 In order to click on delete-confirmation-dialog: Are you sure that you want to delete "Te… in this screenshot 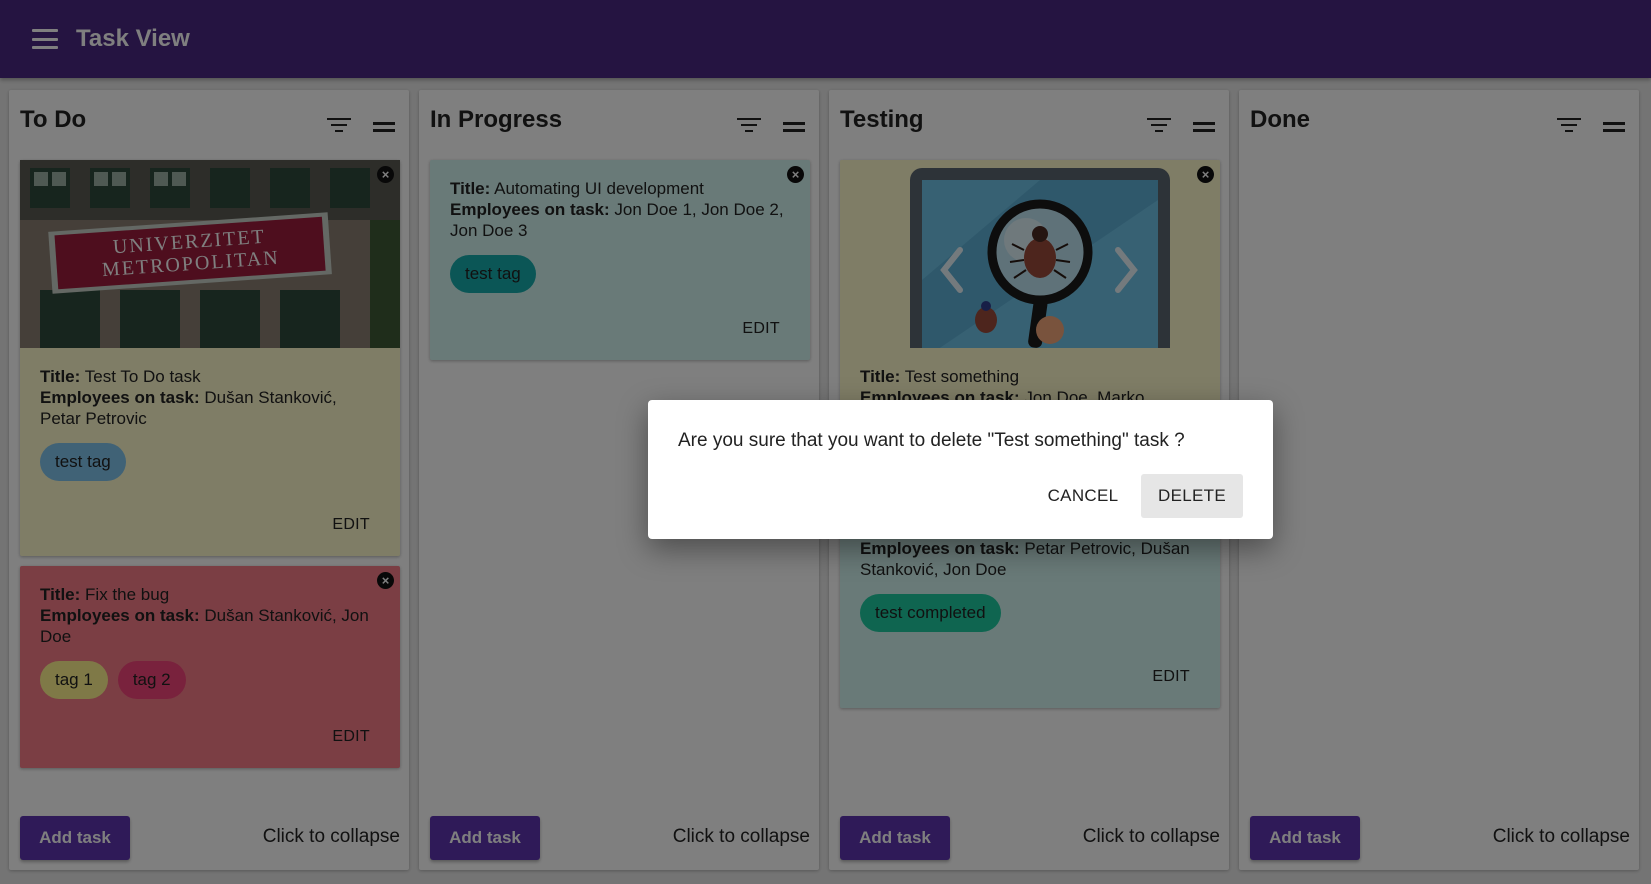, I will do `click(960, 469)`.